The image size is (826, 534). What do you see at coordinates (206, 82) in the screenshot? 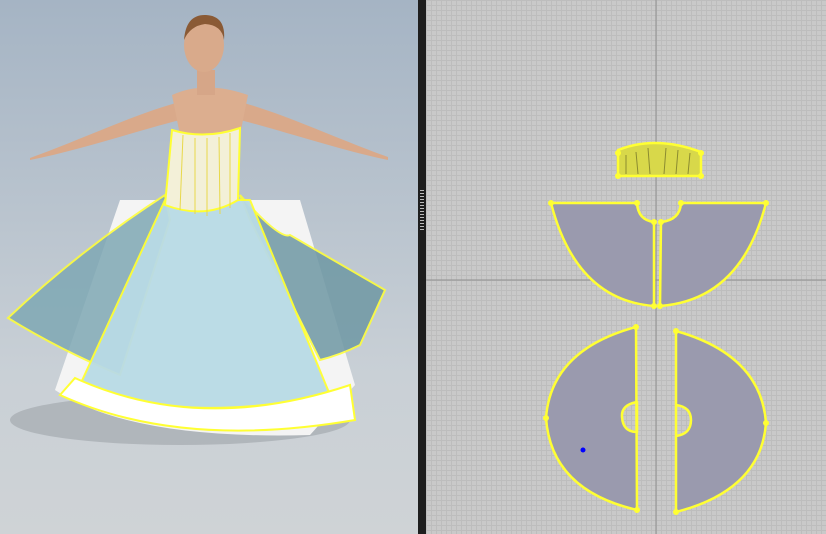
I see `neck` at bounding box center [206, 82].